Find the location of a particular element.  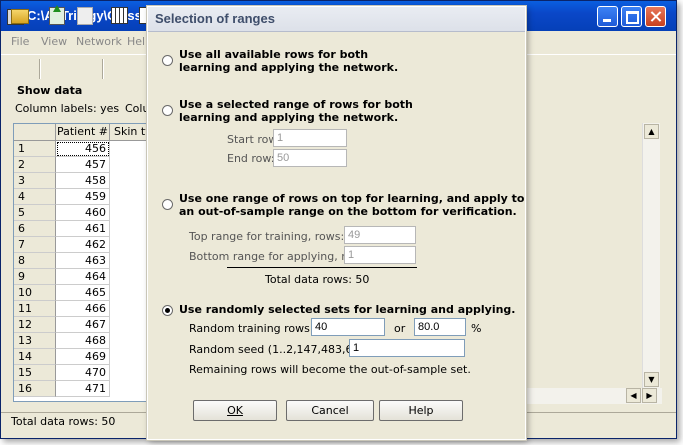

maximize-button is located at coordinates (631, 16).